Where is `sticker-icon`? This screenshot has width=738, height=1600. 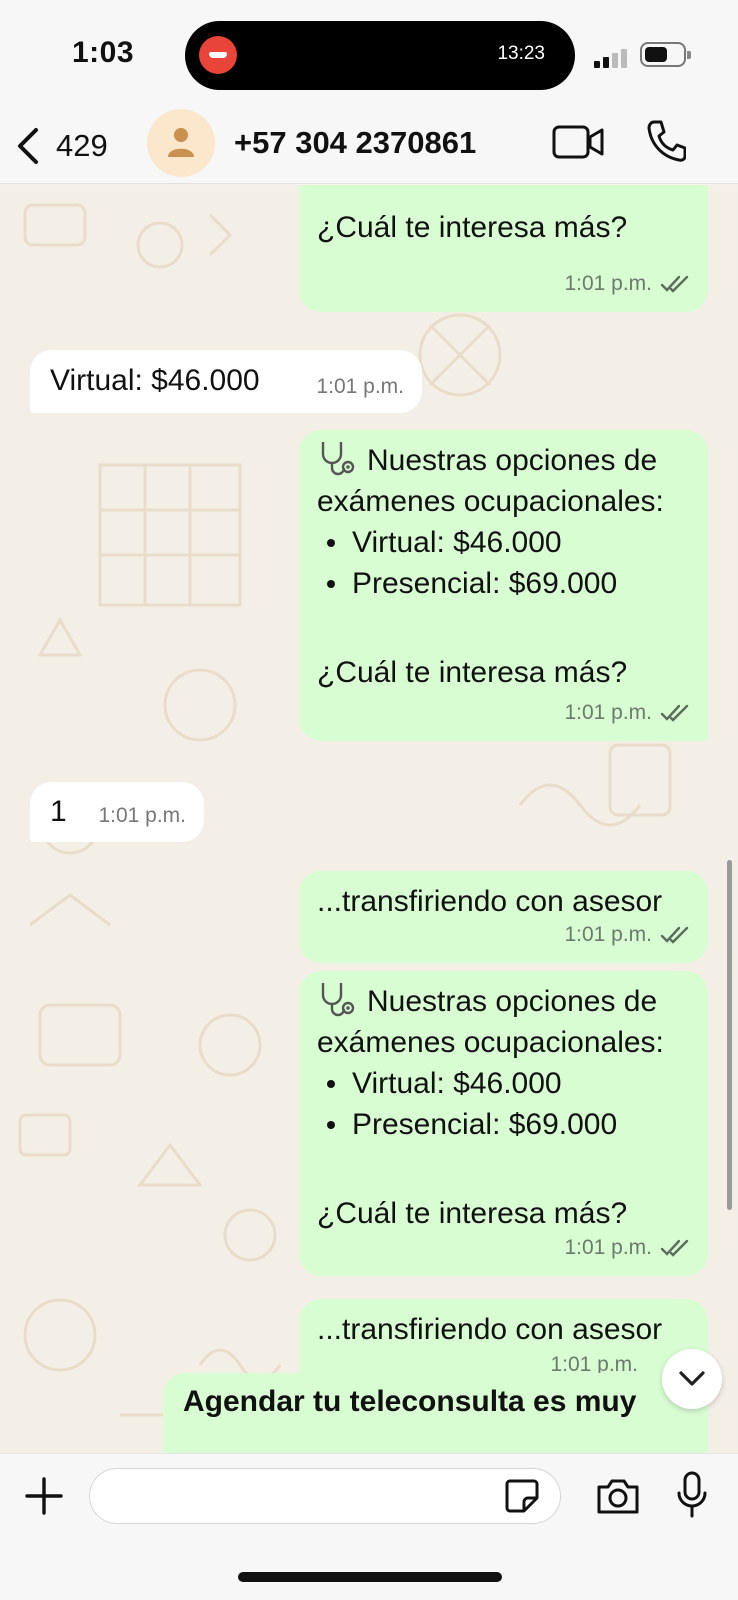
sticker-icon is located at coordinates (522, 1496).